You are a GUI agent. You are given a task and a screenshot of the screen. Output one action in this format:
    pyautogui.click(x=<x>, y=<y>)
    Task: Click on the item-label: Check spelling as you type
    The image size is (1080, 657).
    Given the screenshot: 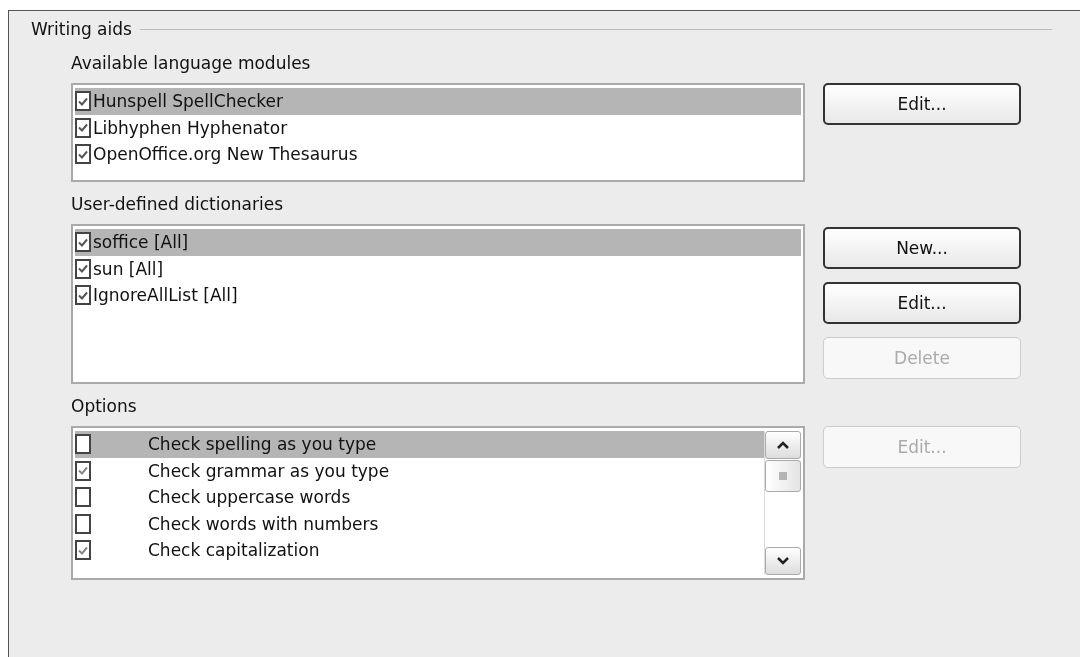 What is the action you would take?
    pyautogui.click(x=262, y=444)
    